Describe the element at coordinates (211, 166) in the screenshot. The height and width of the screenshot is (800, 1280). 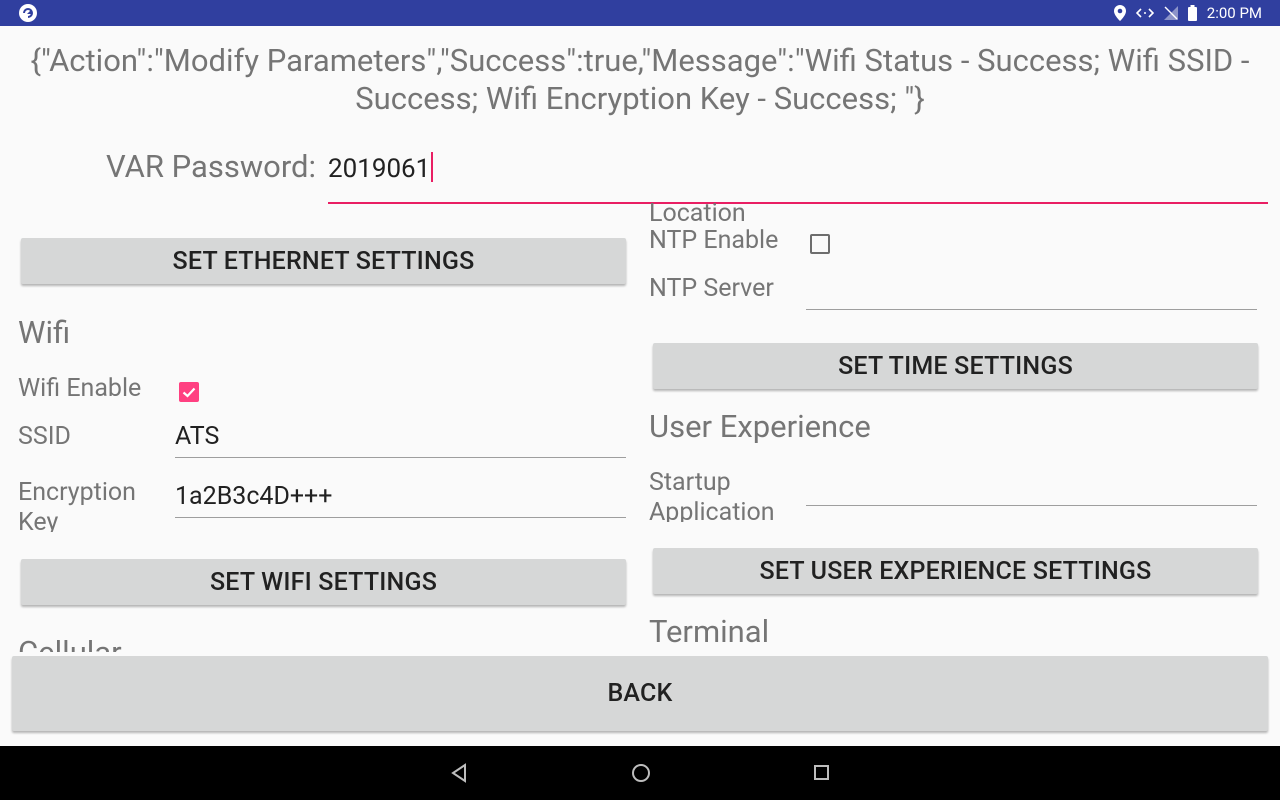
I see `var-password-label: VAR Password:` at that location.